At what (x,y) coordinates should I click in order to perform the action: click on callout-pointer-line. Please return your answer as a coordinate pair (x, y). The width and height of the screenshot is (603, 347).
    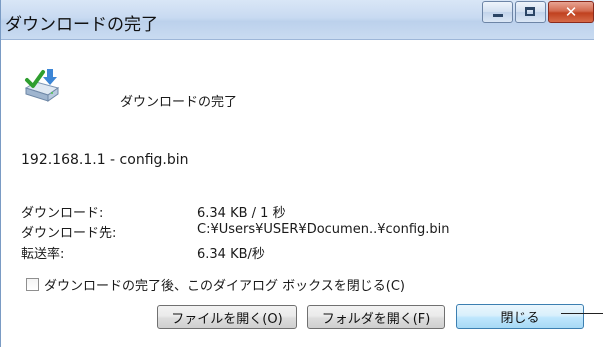
    Looking at the image, I should click on (582, 313).